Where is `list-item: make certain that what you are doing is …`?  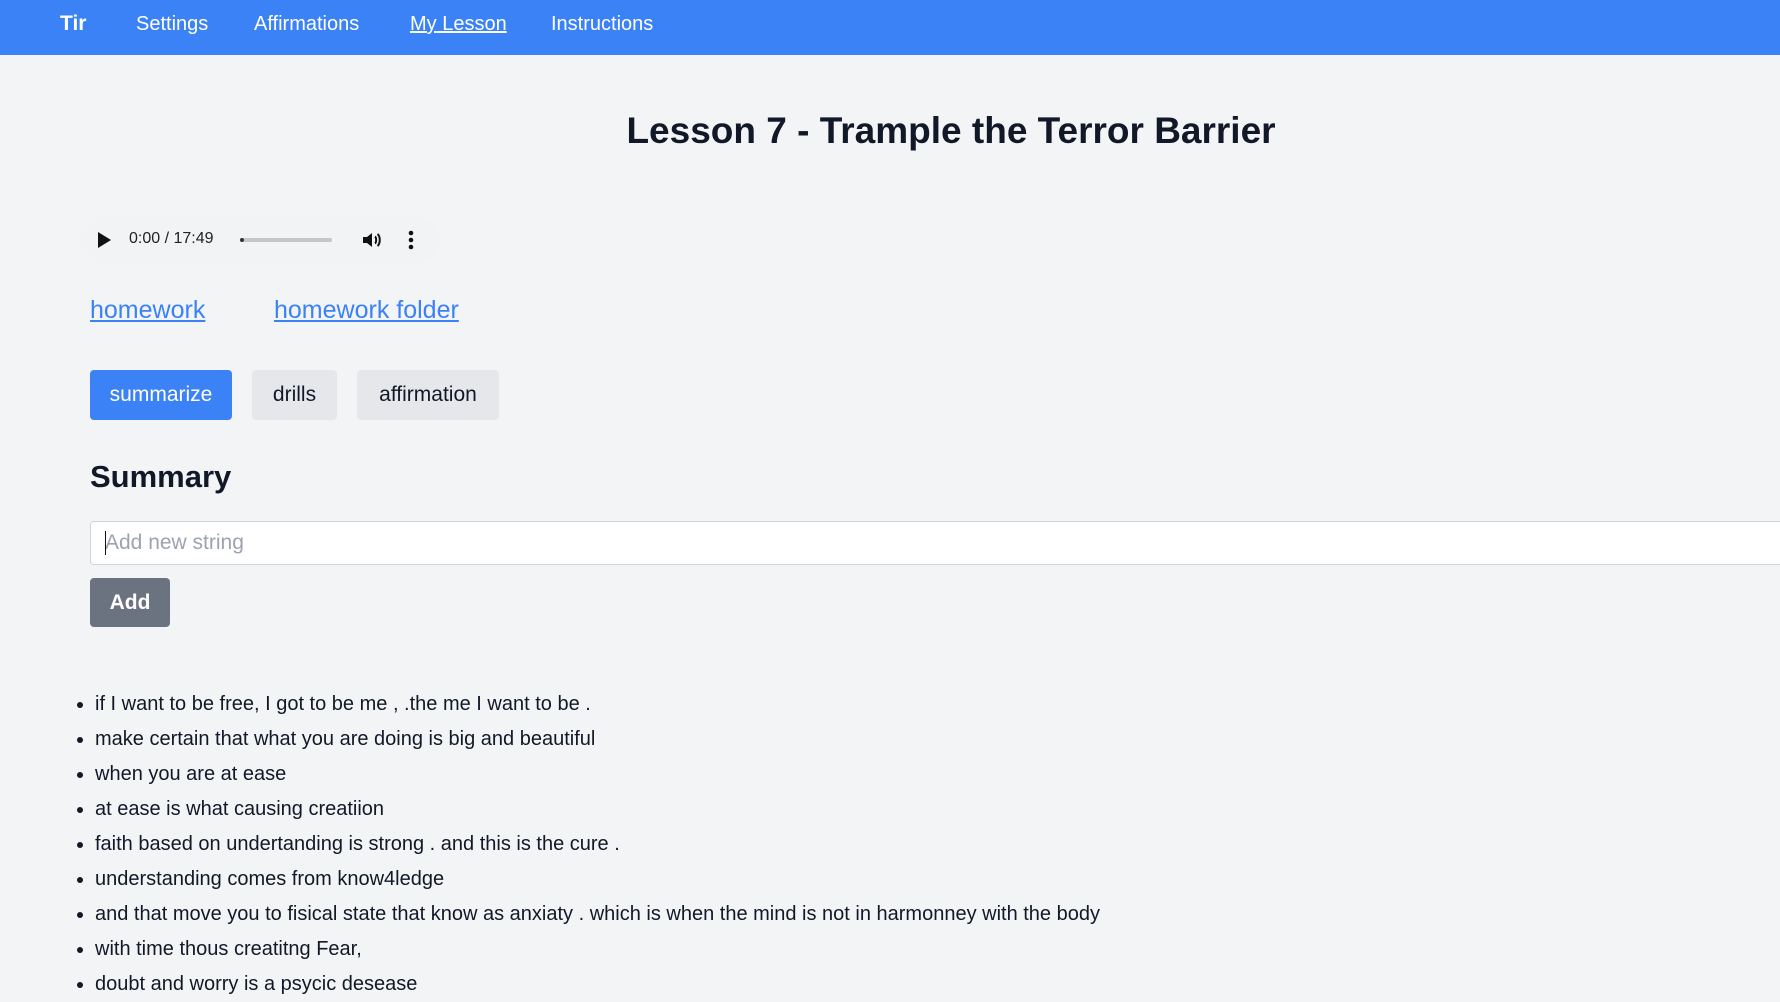
list-item: make certain that what you are doing is … is located at coordinates (597, 739).